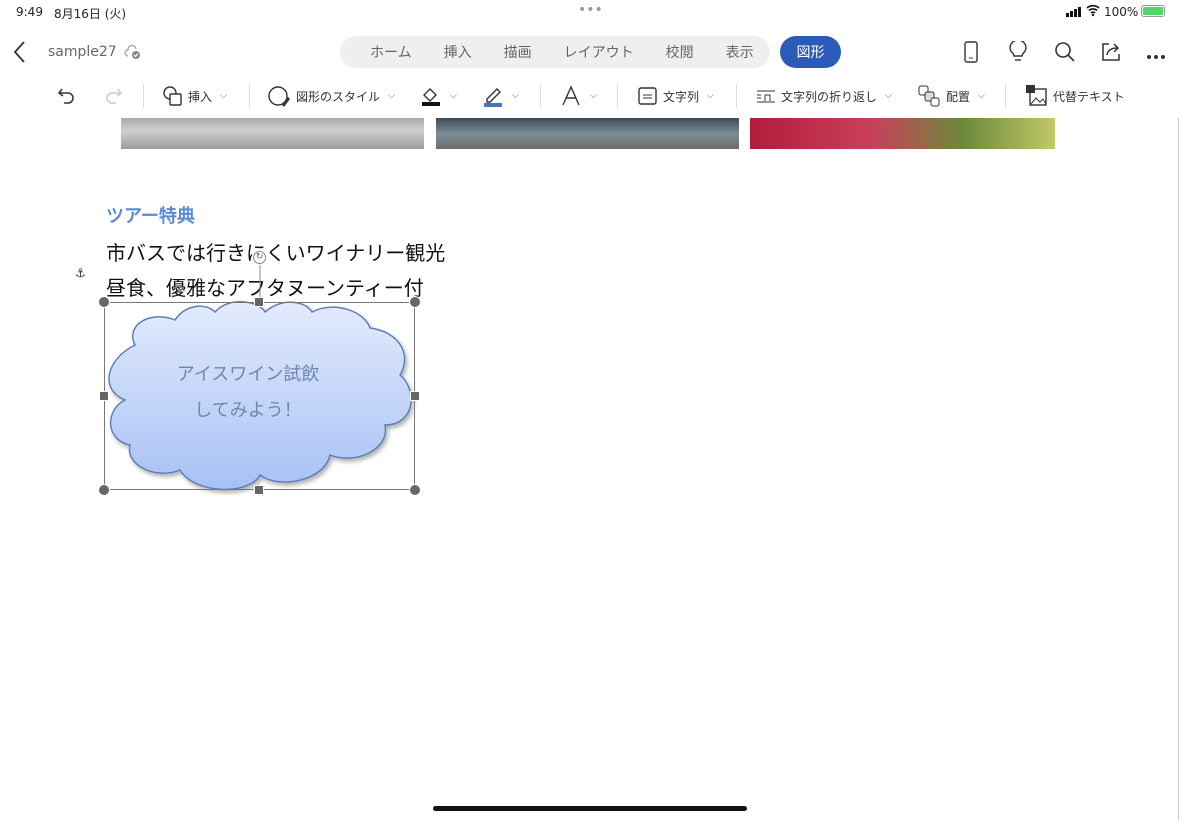 This screenshot has width=1180, height=820. Describe the element at coordinates (647, 96) in the screenshot. I see `text-box-icon` at that location.